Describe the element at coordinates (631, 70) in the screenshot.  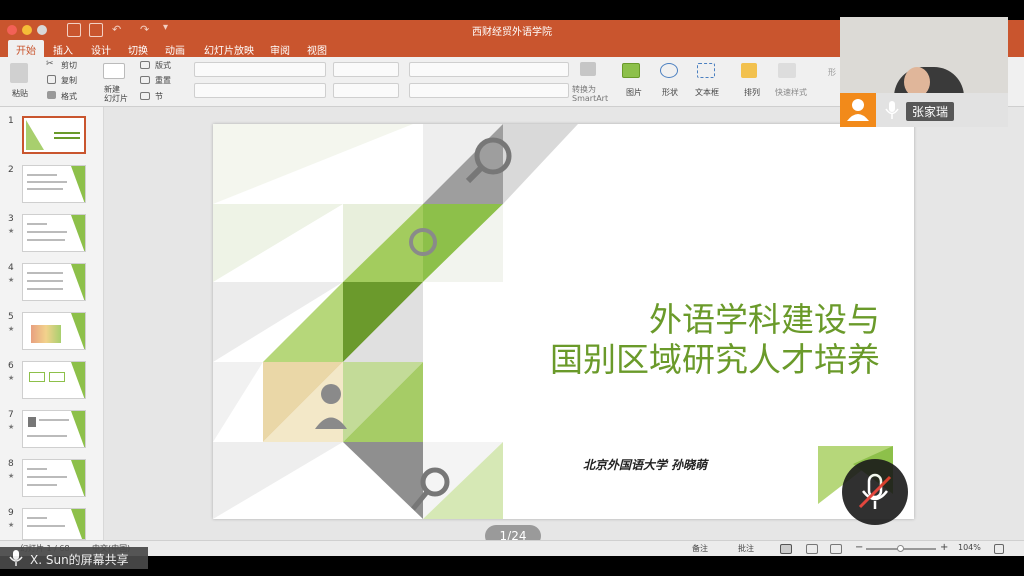
I see `picture-icon` at that location.